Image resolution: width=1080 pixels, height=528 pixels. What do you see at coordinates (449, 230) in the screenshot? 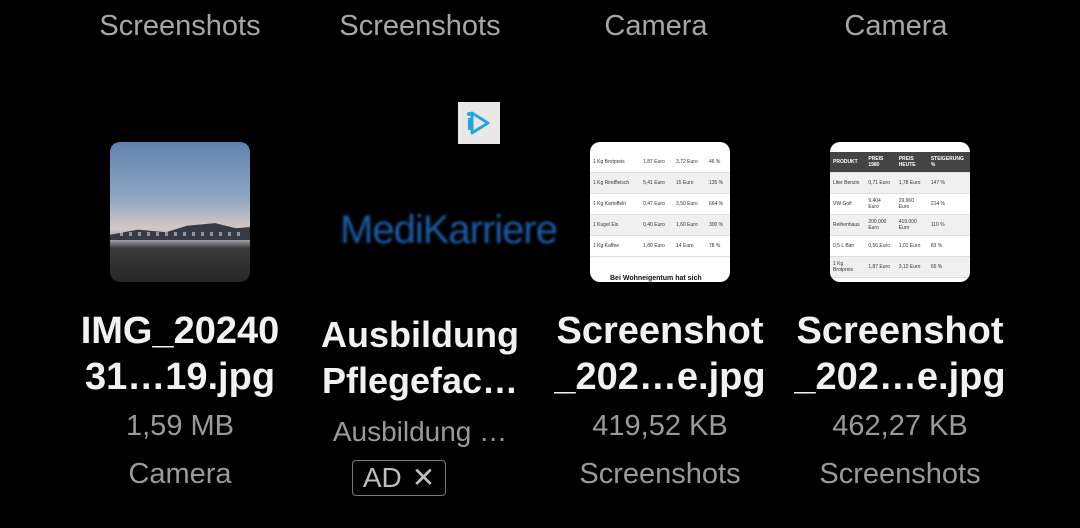
I see `ad-logo: MediKarriere` at bounding box center [449, 230].